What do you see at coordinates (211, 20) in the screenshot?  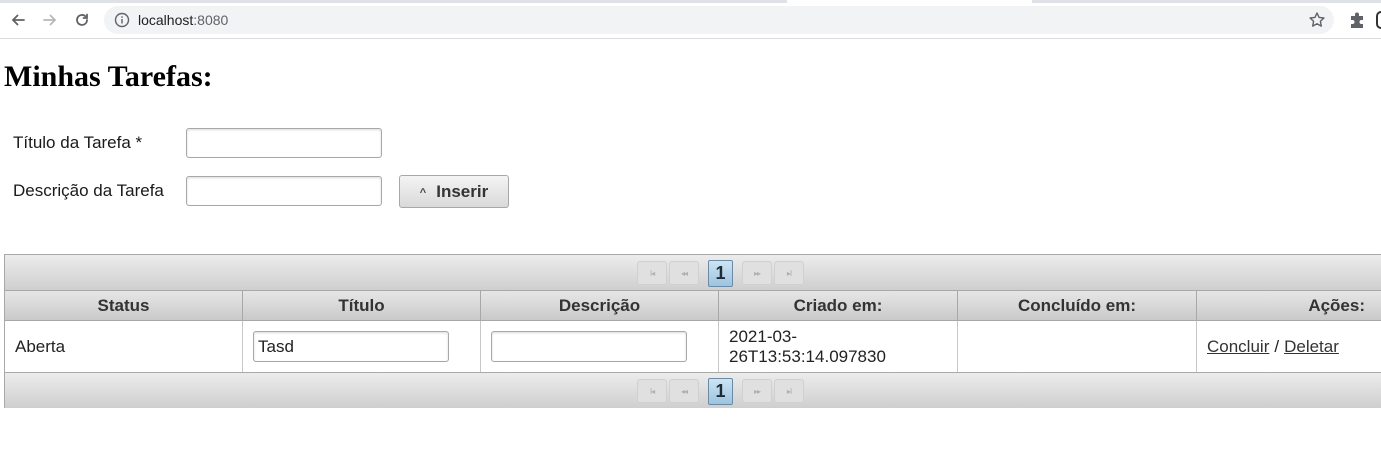 I see `url-port: :8080` at bounding box center [211, 20].